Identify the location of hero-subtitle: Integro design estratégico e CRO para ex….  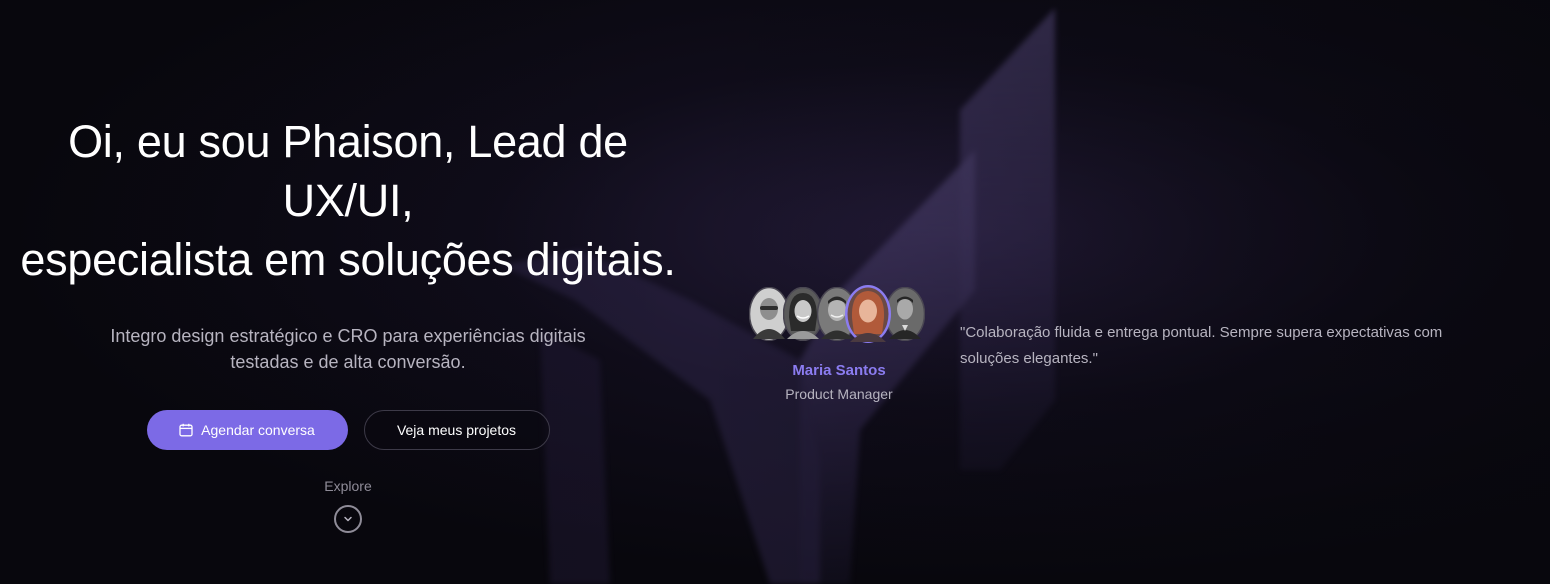
(348, 349).